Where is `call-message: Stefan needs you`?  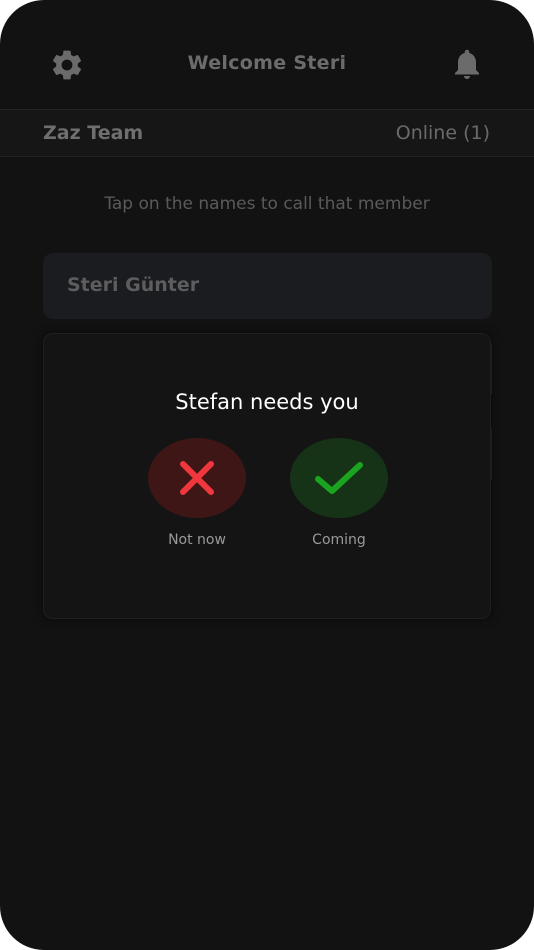
call-message: Stefan needs you is located at coordinates (267, 402).